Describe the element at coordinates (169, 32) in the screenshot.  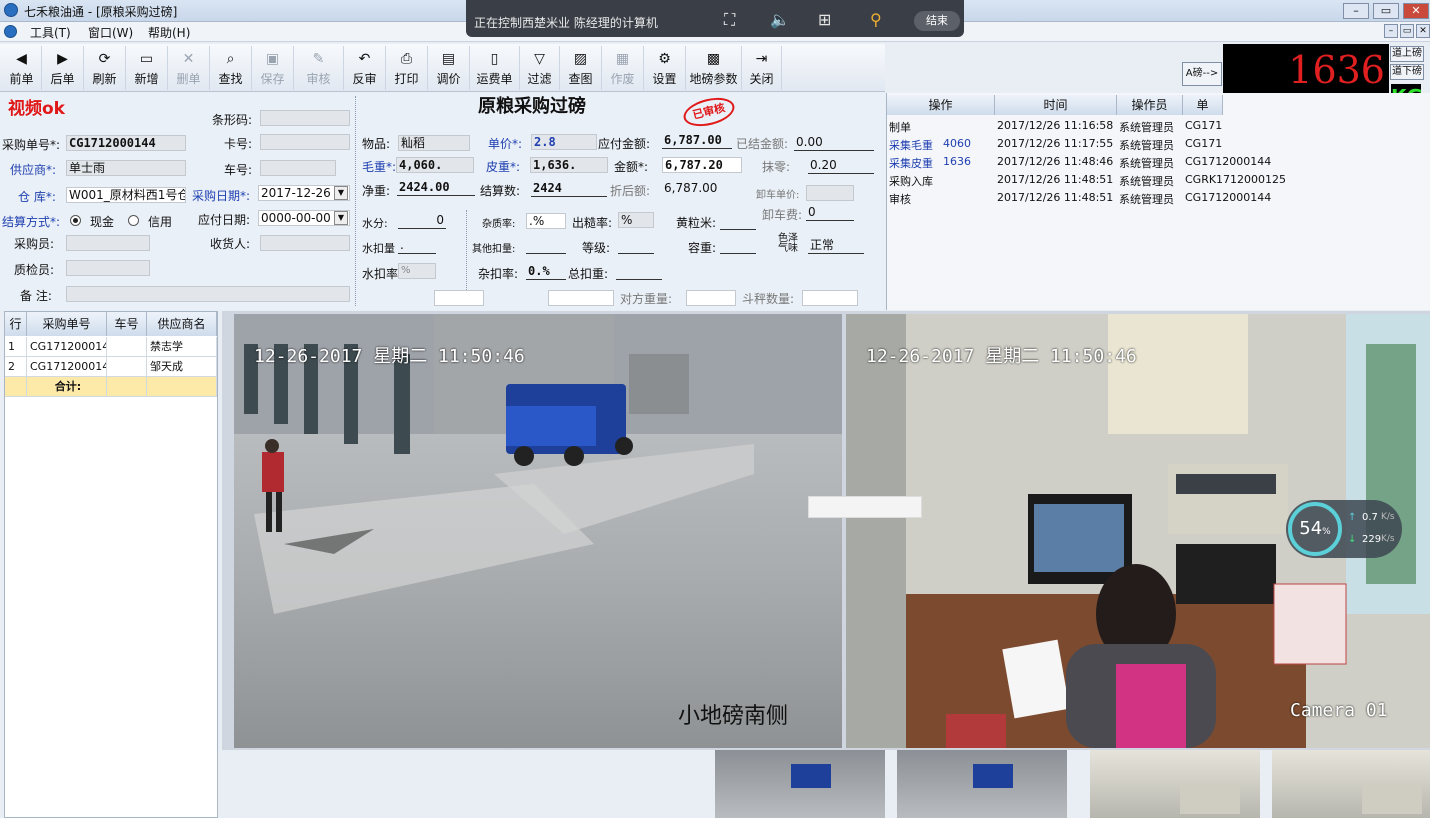
I see `menu-help: 帮助(H)` at that location.